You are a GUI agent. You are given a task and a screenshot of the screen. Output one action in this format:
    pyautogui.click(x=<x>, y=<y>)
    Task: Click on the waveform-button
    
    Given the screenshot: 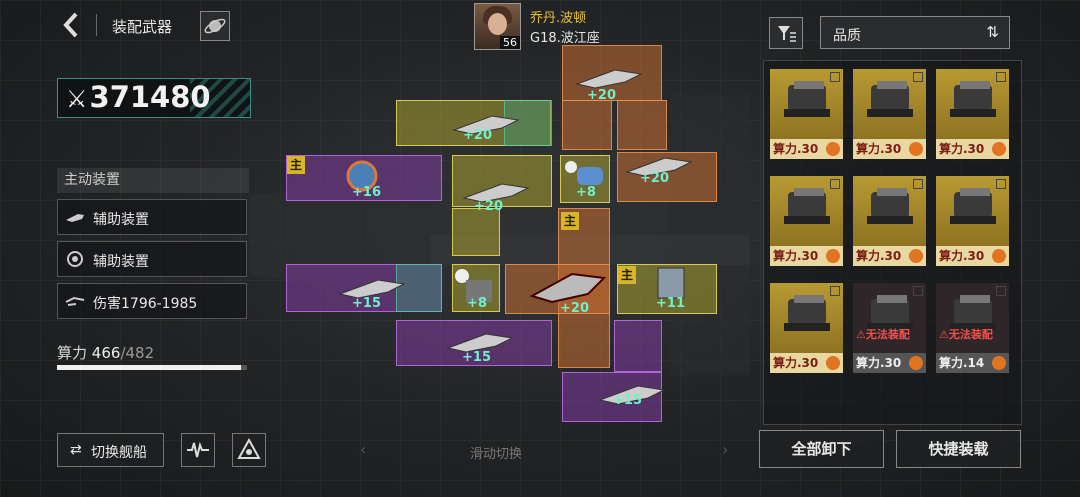 What is the action you would take?
    pyautogui.click(x=198, y=450)
    